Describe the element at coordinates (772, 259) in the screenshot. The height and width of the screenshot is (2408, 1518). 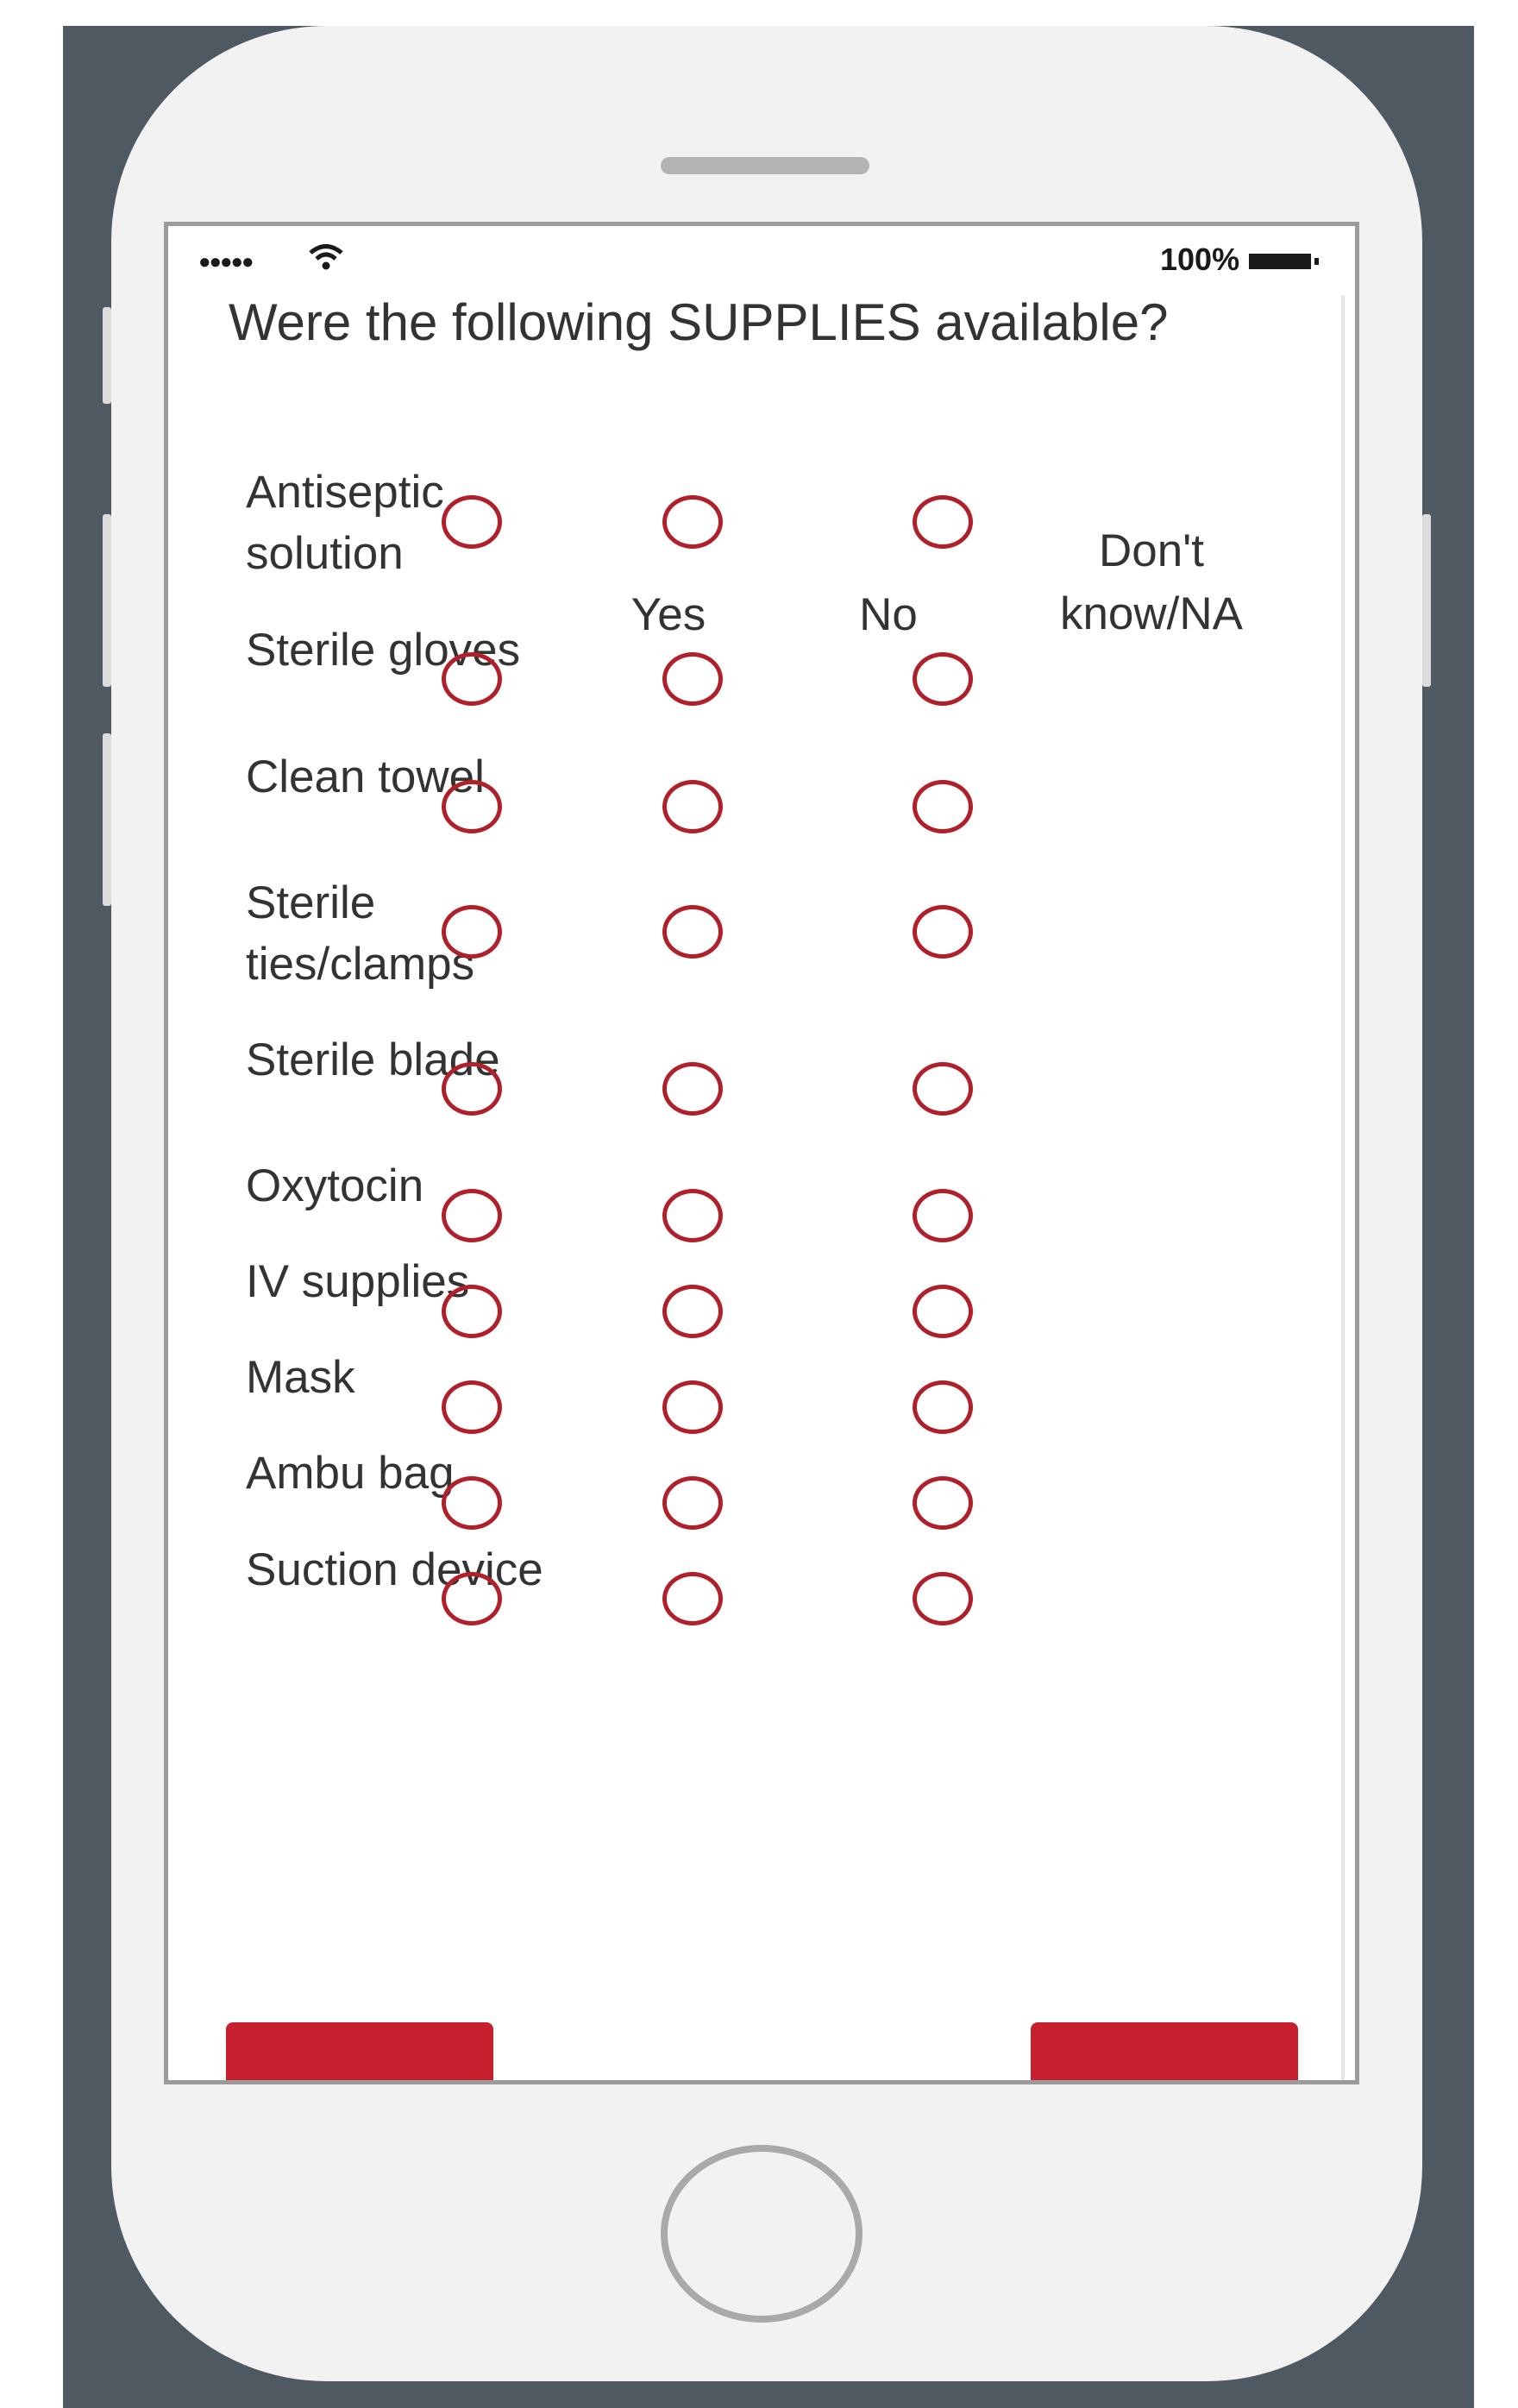
I see `status-bar: ●●●●● 100%` at that location.